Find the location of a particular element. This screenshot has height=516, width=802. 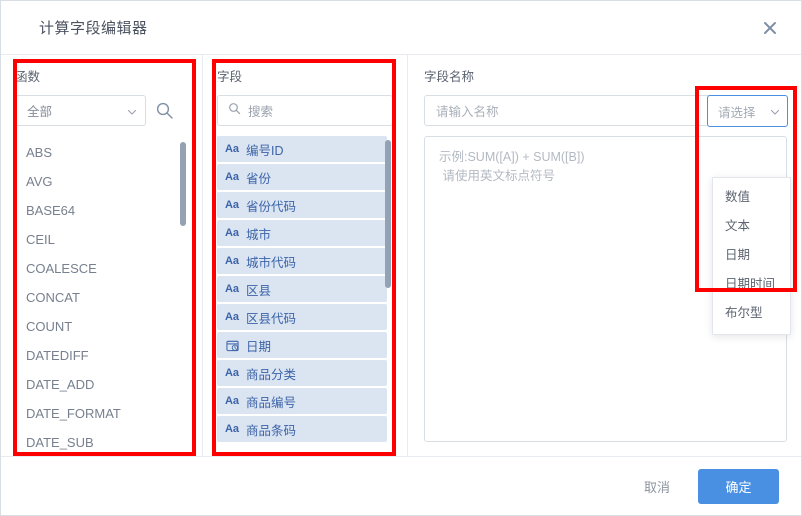

function-panel-label: 函数 is located at coordinates (28, 77).